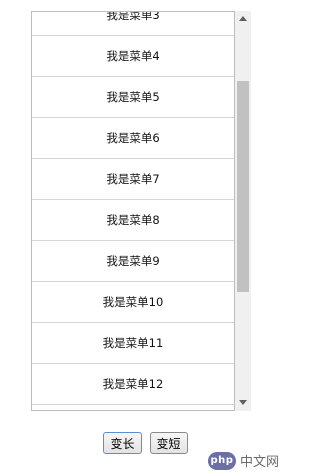 The width and height of the screenshot is (320, 476). Describe the element at coordinates (133, 23) in the screenshot. I see `menu-item-3: 我是菜单3` at that location.